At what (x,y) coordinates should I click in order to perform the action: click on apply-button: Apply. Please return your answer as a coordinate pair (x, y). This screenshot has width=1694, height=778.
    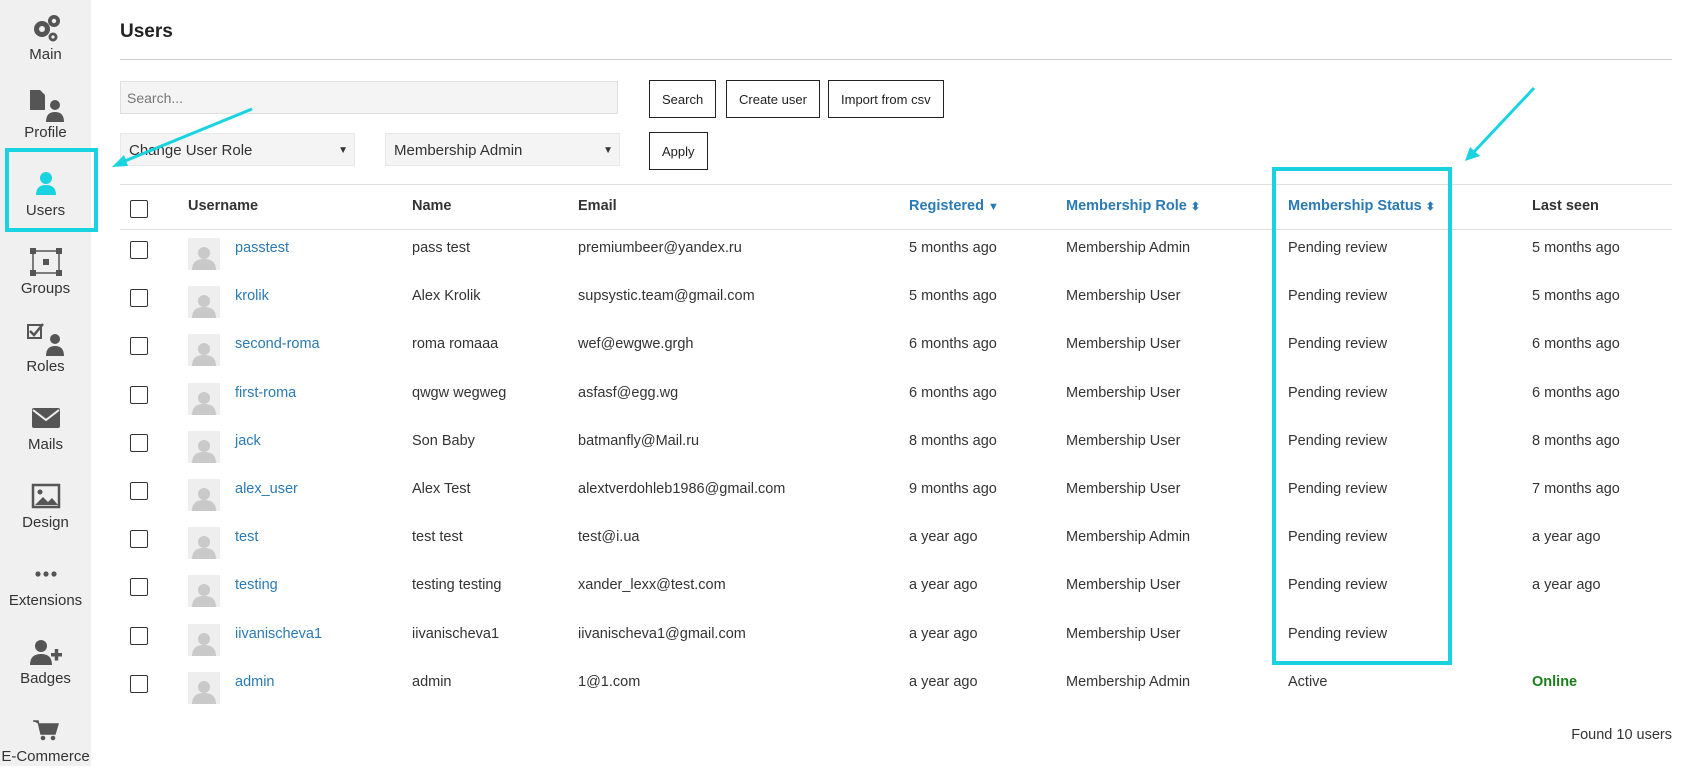
    Looking at the image, I should click on (678, 151).